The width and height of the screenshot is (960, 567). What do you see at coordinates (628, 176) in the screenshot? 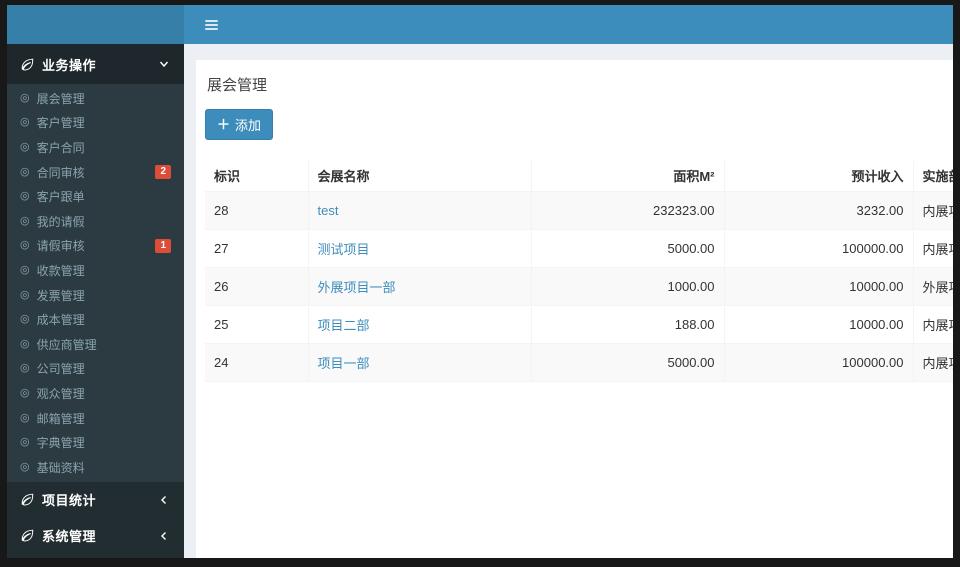
I see `column-header-area: 面积M²` at bounding box center [628, 176].